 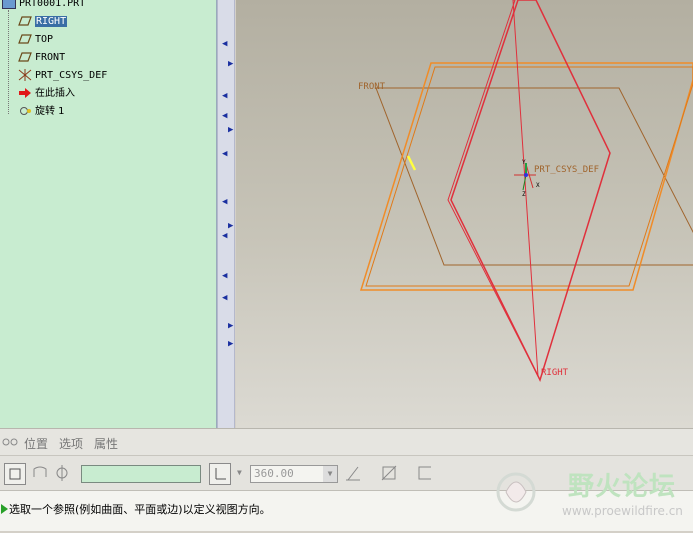 What do you see at coordinates (493, 188) in the screenshot?
I see `right-datum-plane-inner` at bounding box center [493, 188].